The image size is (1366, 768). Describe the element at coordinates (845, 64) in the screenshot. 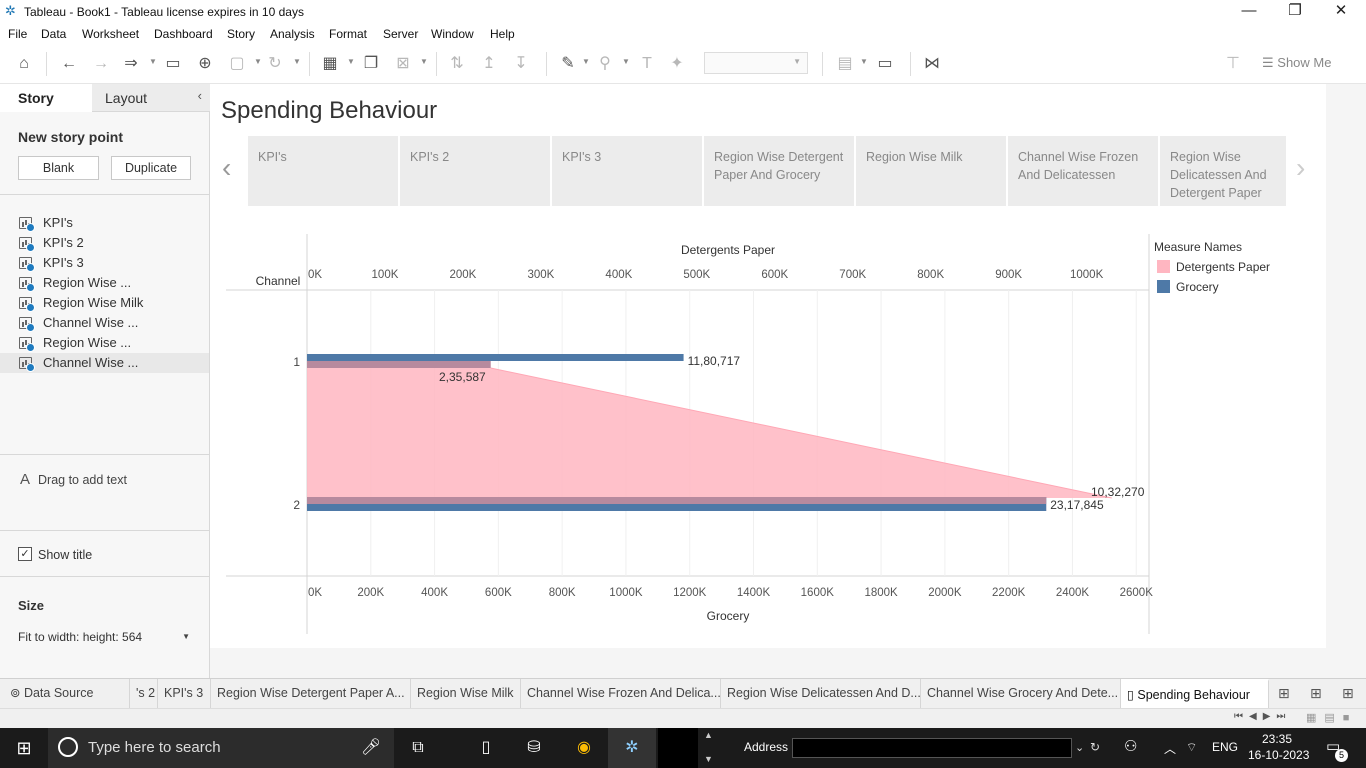

I see `show-cards-icon: ▤` at that location.